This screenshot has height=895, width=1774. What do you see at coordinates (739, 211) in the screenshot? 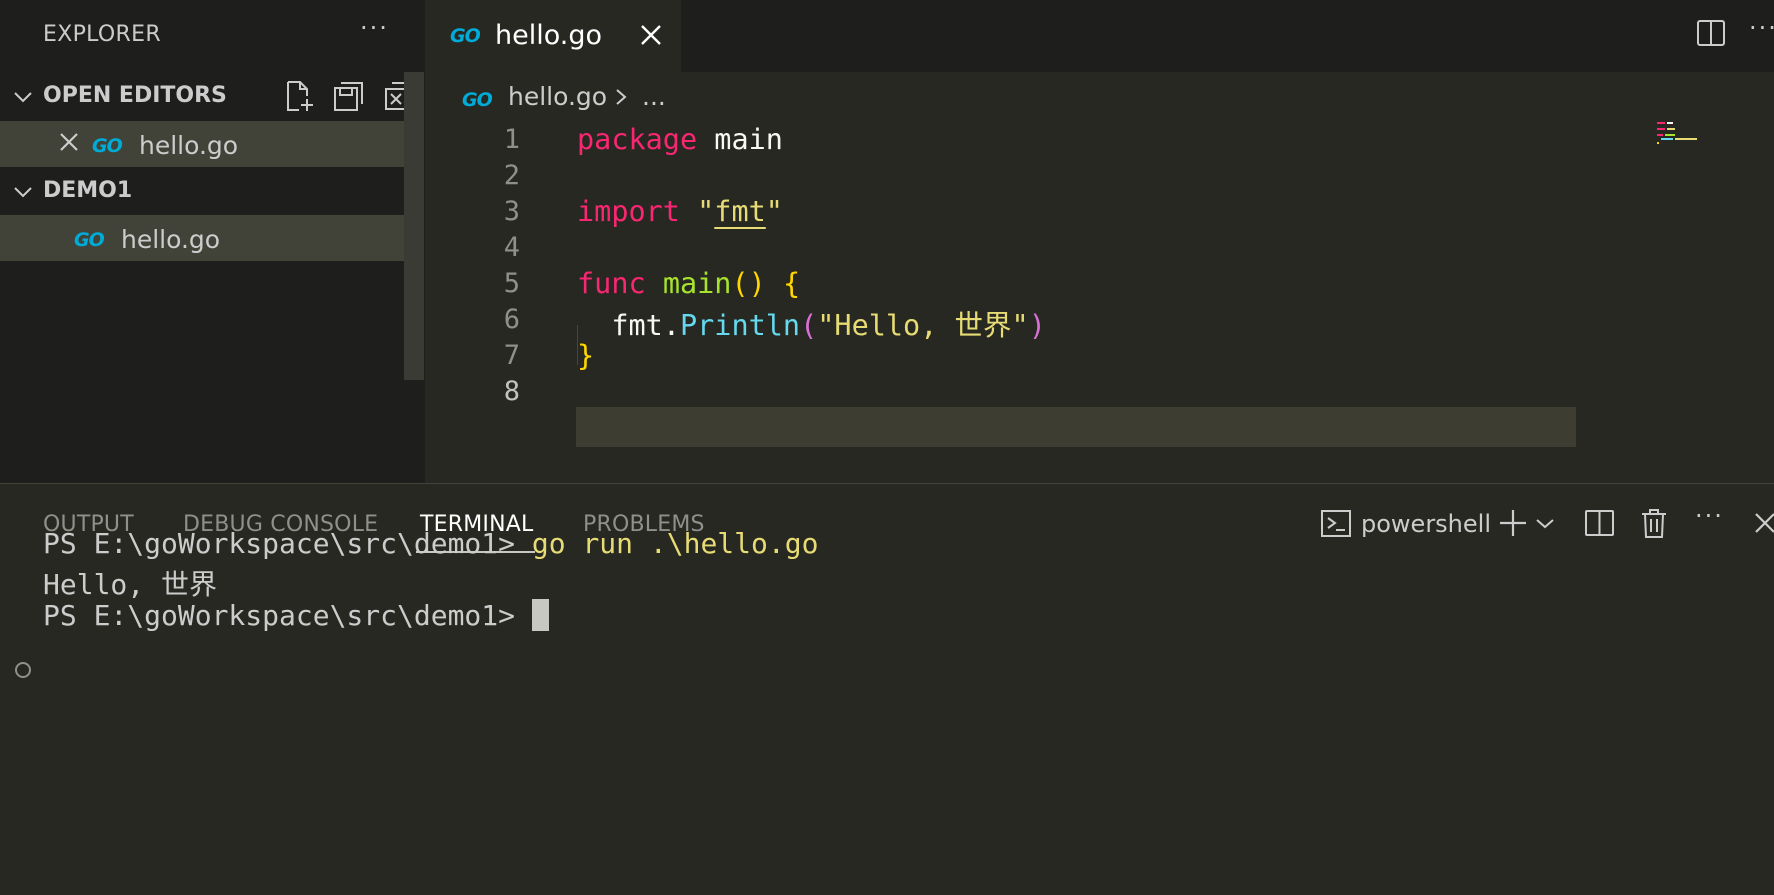
I see `string-token: fmt` at bounding box center [739, 211].